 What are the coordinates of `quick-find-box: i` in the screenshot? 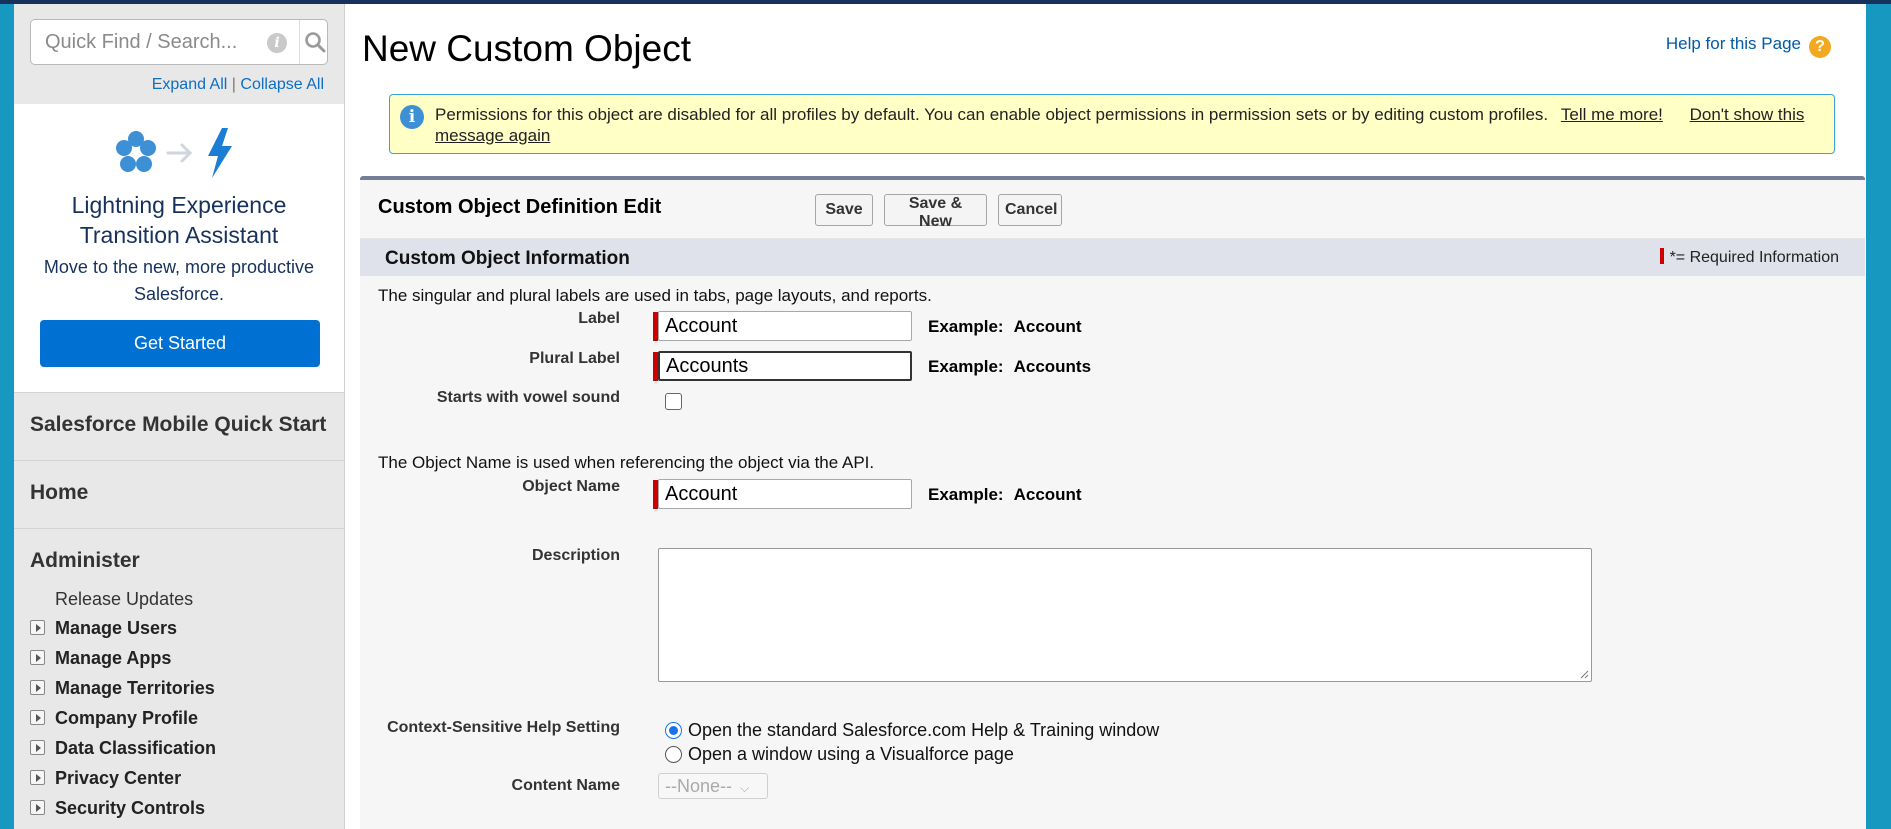 It's located at (179, 42).